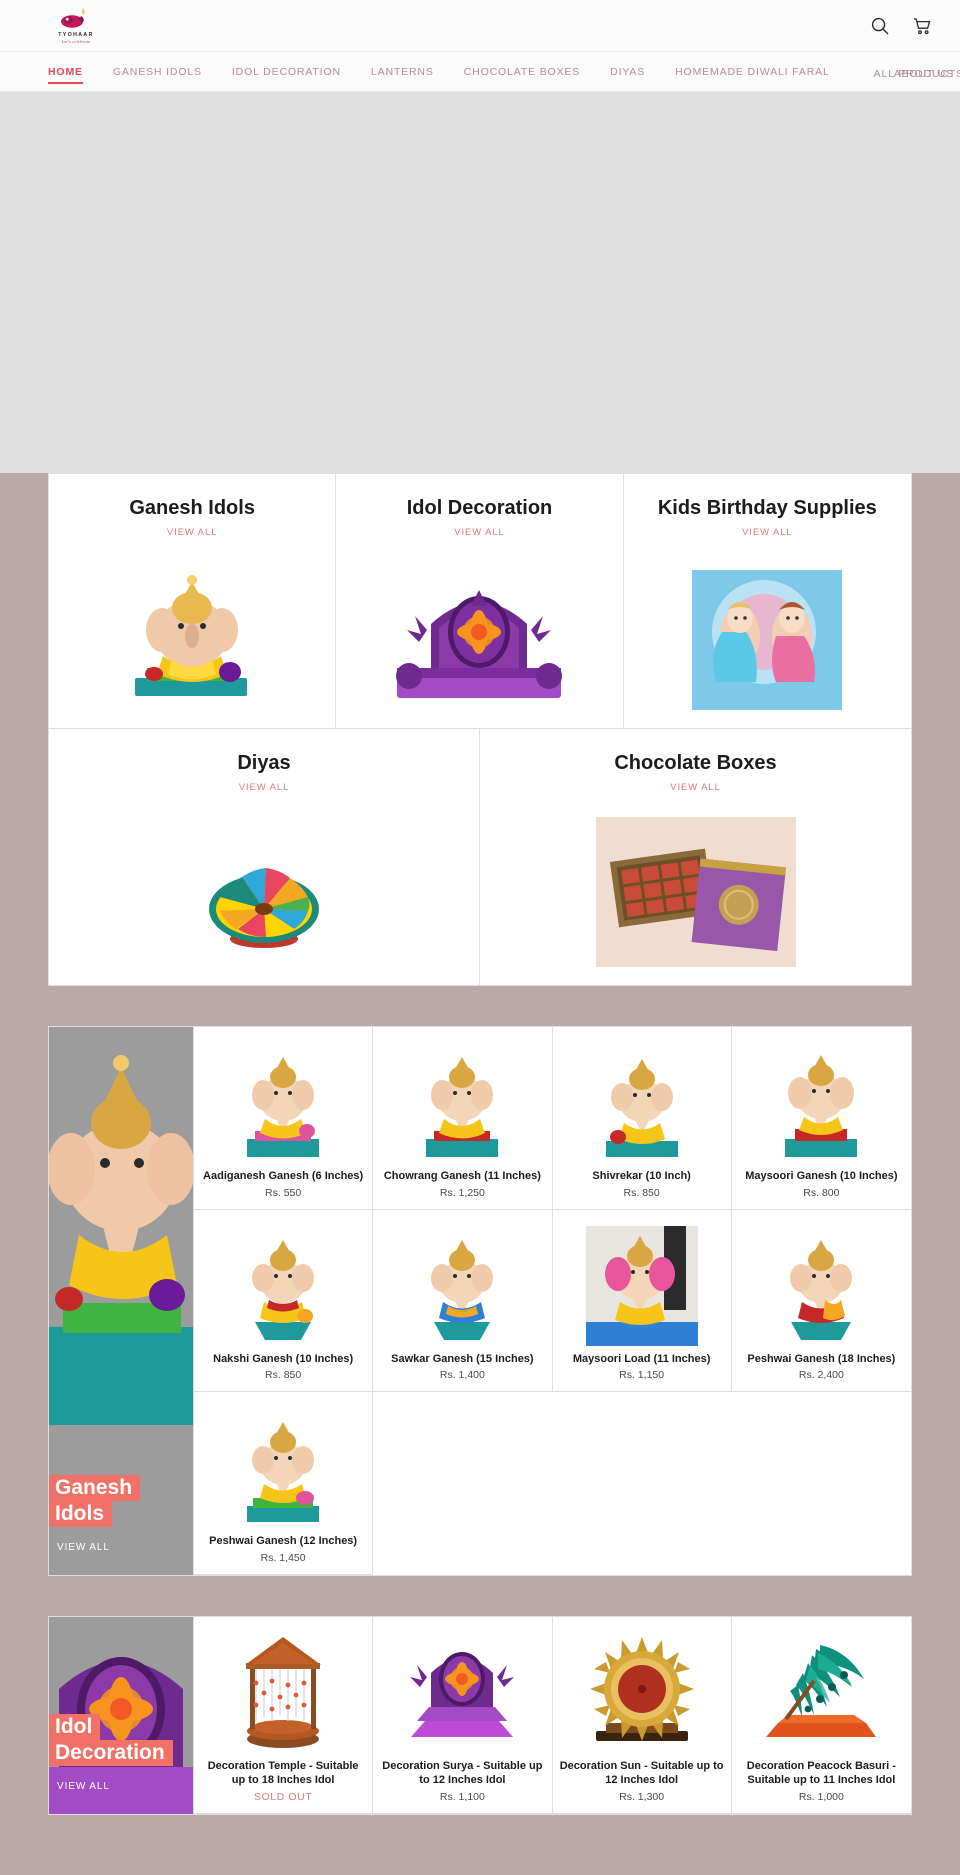 The width and height of the screenshot is (960, 1875). Describe the element at coordinates (95, 1501) in the screenshot. I see `collection-tile-title: Ganesh Idols` at that location.